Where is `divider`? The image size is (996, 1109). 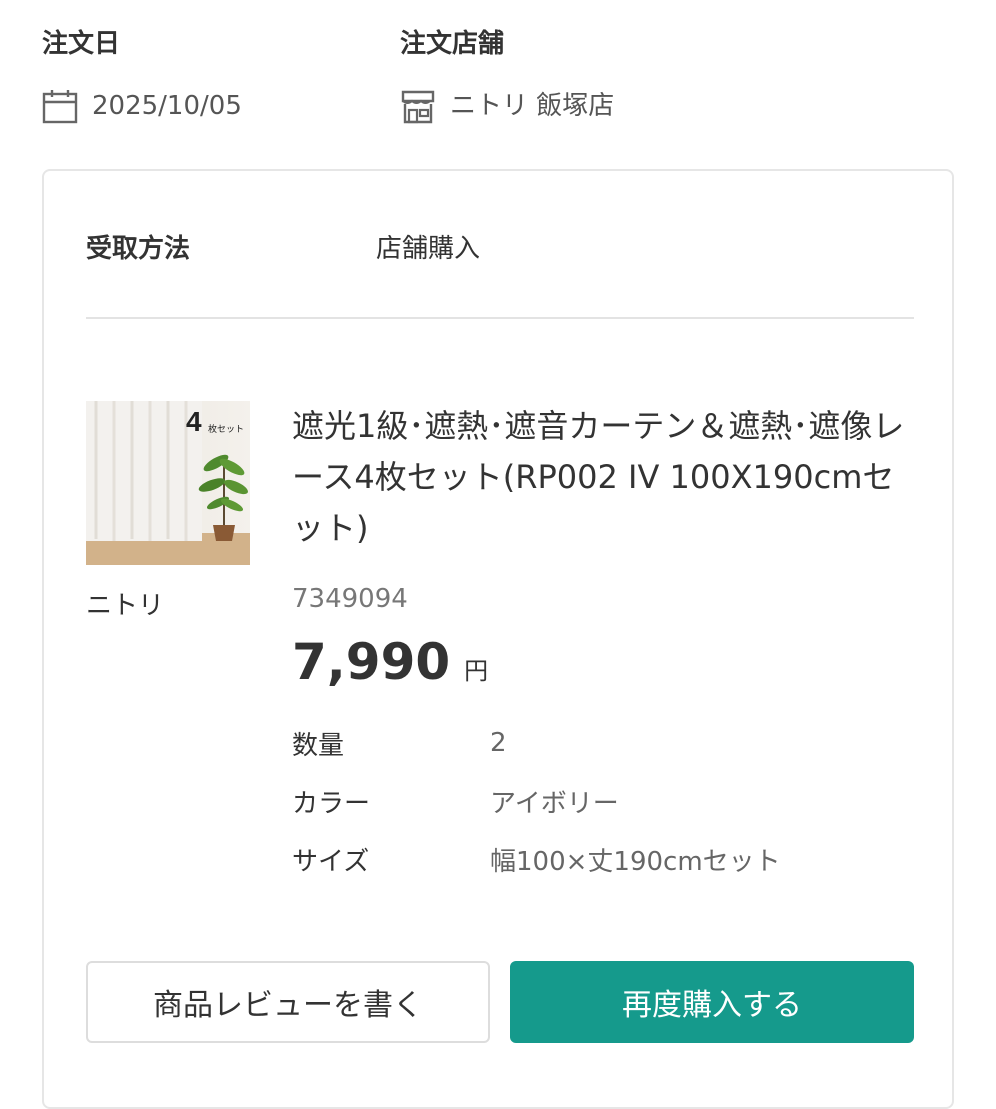 divider is located at coordinates (500, 318).